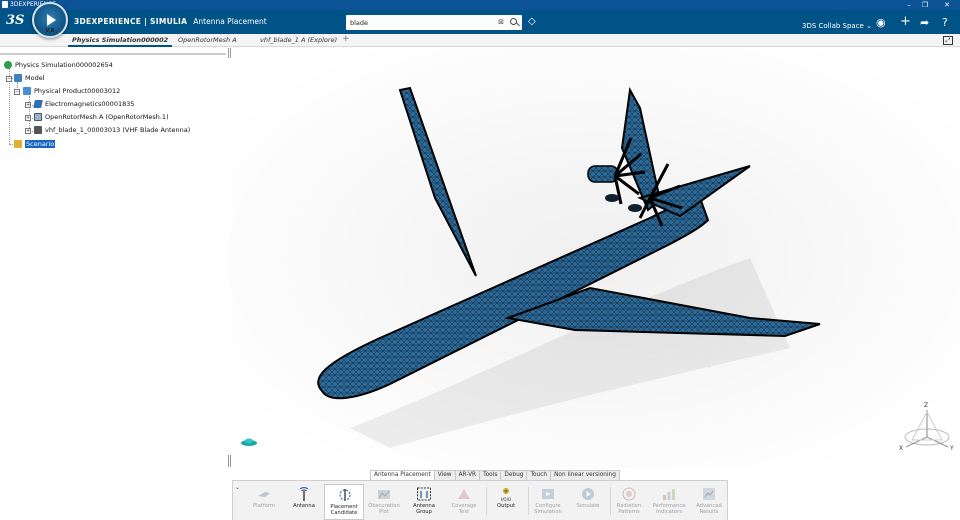 The width and height of the screenshot is (960, 520). I want to click on compass-button: V,R, so click(50, 20).